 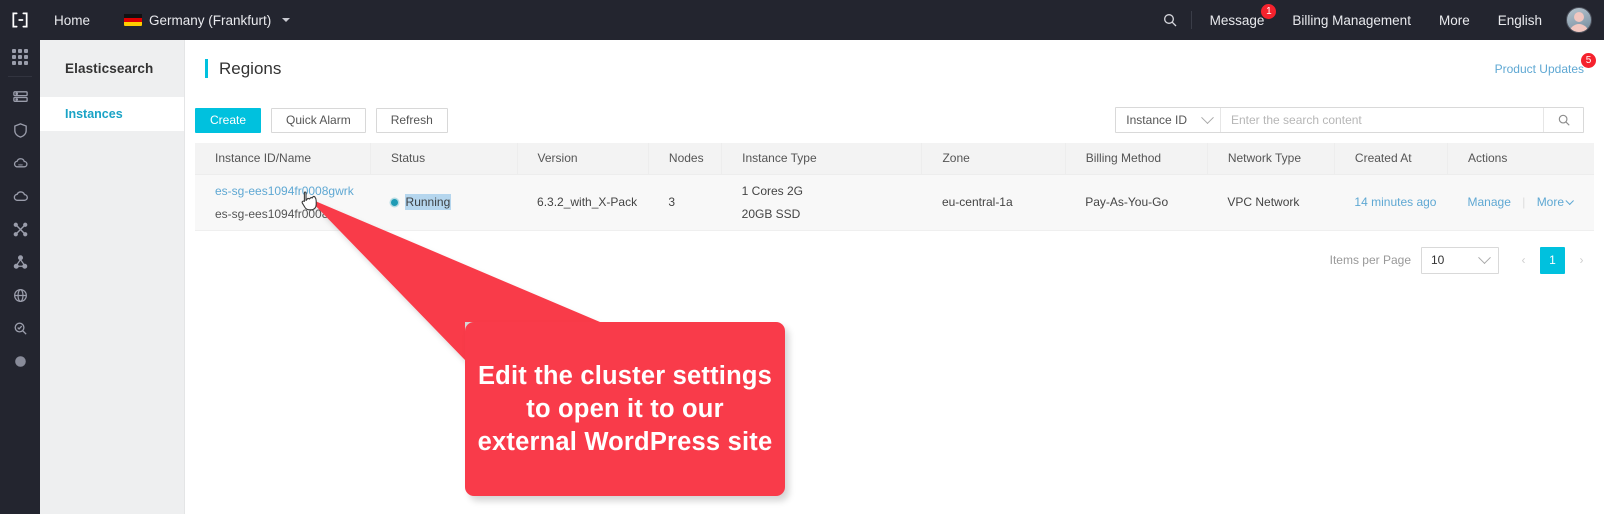 I want to click on cell-network-type: VPC Network, so click(x=1271, y=202).